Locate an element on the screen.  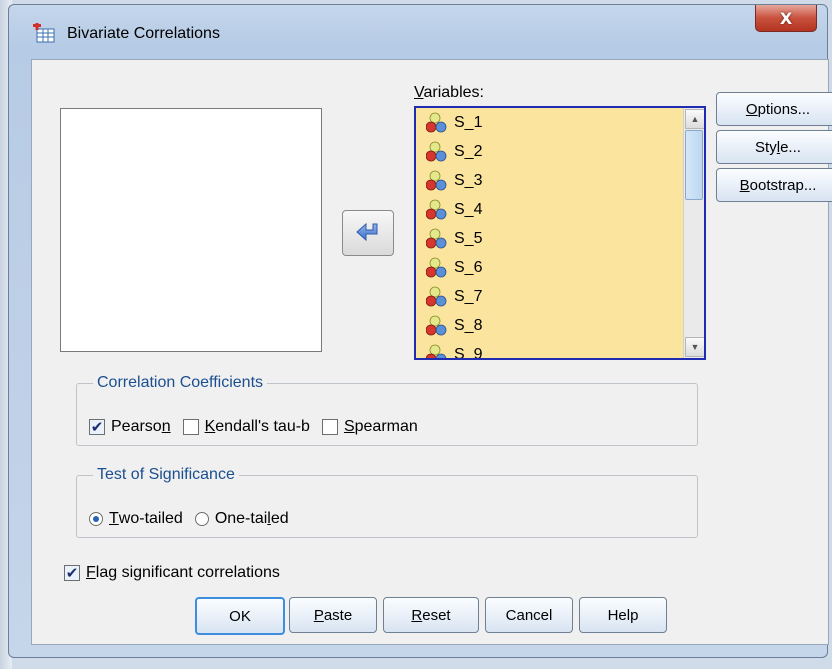
variable-item: S_1 is located at coordinates (549, 122).